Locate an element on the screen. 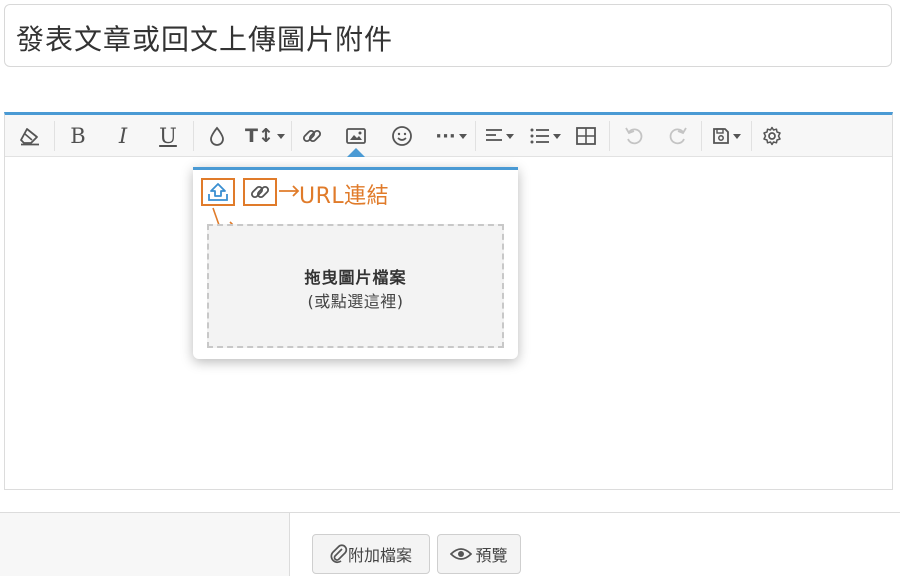  font-size-icon: T↕ is located at coordinates (265, 136).